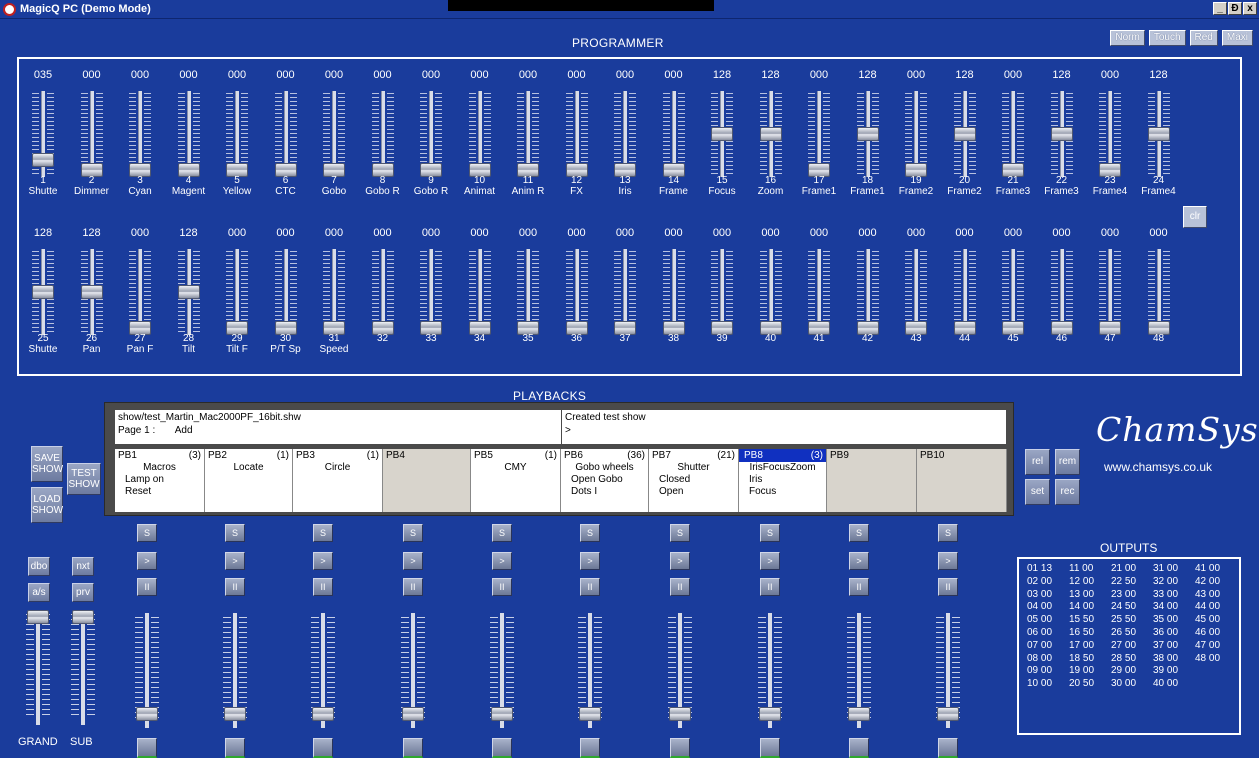  Describe the element at coordinates (1037, 462) in the screenshot. I see `rel-button: rel` at that location.